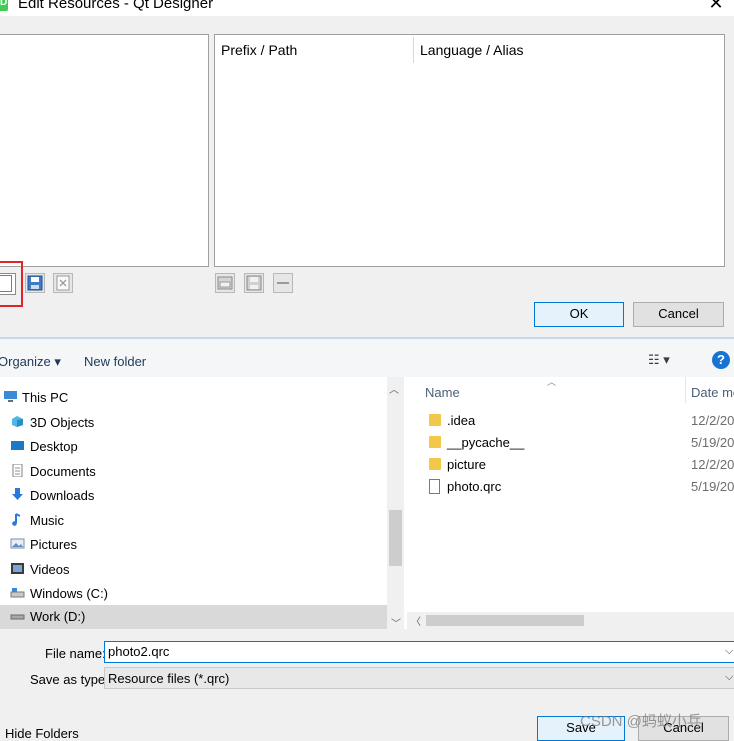 Image resolution: width=734 pixels, height=741 pixels. I want to click on nav-item-work-d: Work (D:), so click(193, 617).